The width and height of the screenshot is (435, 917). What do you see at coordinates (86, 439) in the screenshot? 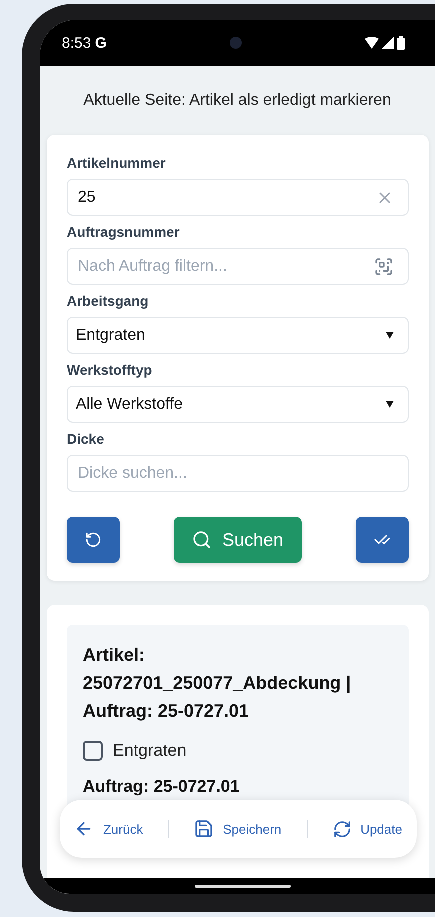
I see `field-label: Dicke` at bounding box center [86, 439].